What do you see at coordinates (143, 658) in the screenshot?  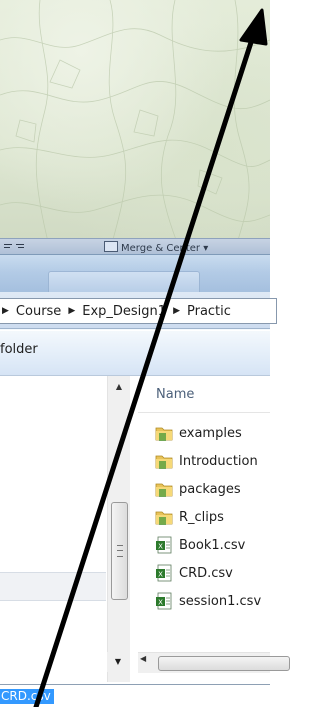 I see `scroll-left-arrow-icon: ◀` at bounding box center [143, 658].